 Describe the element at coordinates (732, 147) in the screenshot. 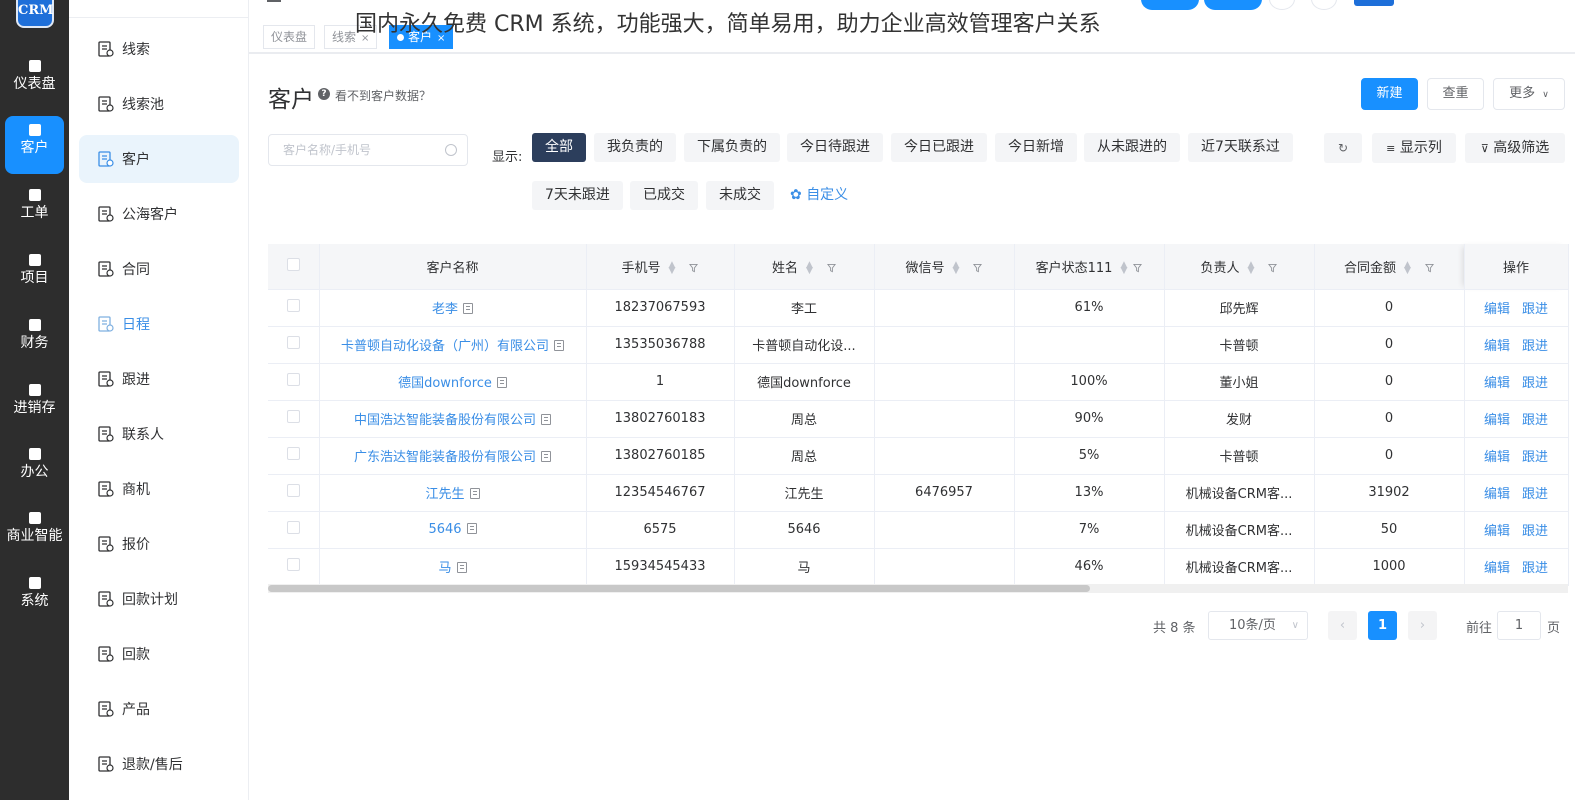

I see `filter-chip: 下属负责的` at that location.